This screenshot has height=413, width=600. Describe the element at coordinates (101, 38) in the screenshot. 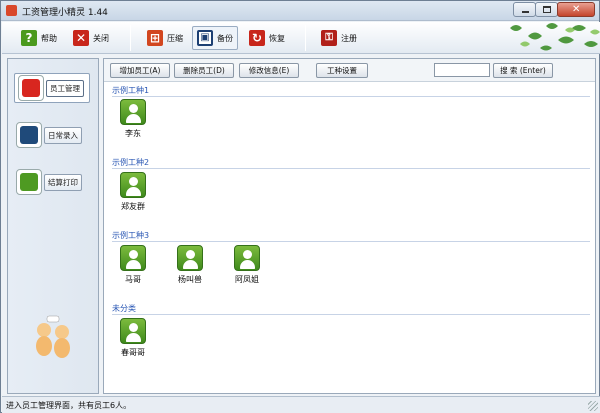

I see `close-label: 关闭` at that location.